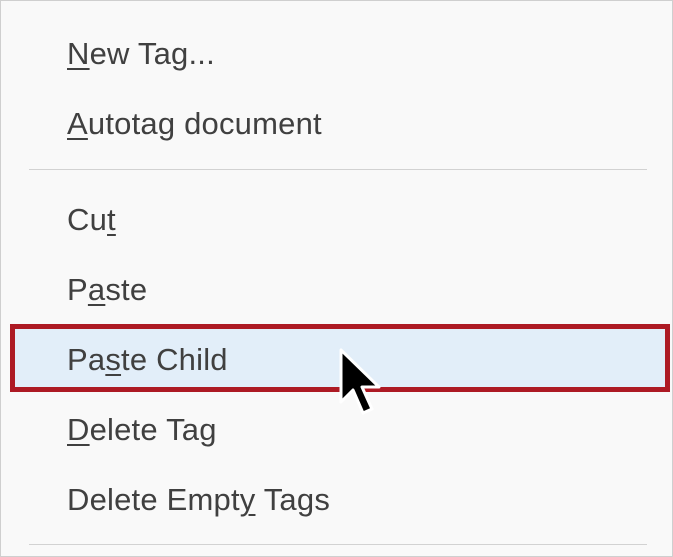  What do you see at coordinates (336, 360) in the screenshot?
I see `menu-item-paste-child: Paste Child` at bounding box center [336, 360].